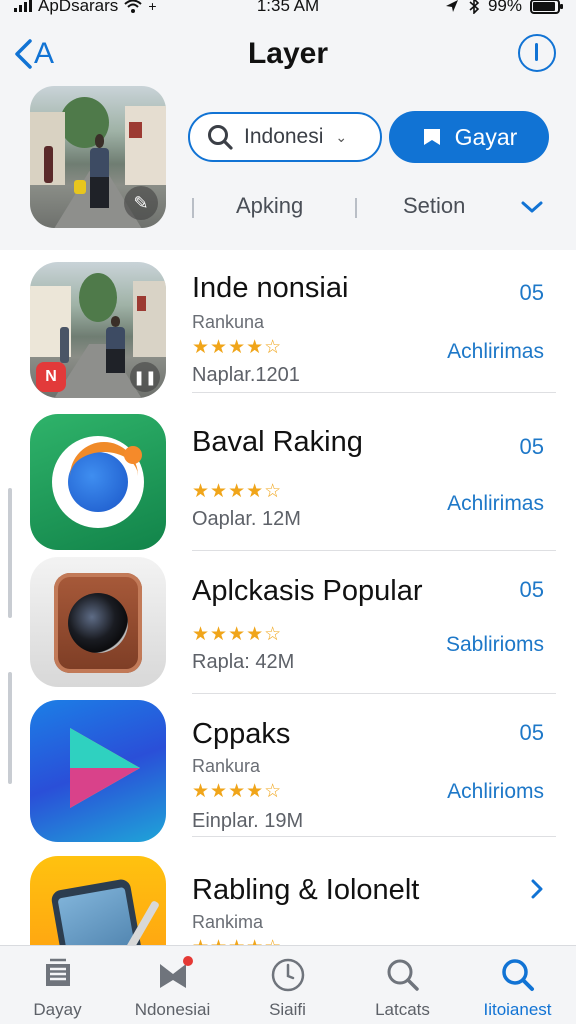 The width and height of the screenshot is (576, 1024). Describe the element at coordinates (431, 137) in the screenshot. I see `bookmark-icon` at that location.